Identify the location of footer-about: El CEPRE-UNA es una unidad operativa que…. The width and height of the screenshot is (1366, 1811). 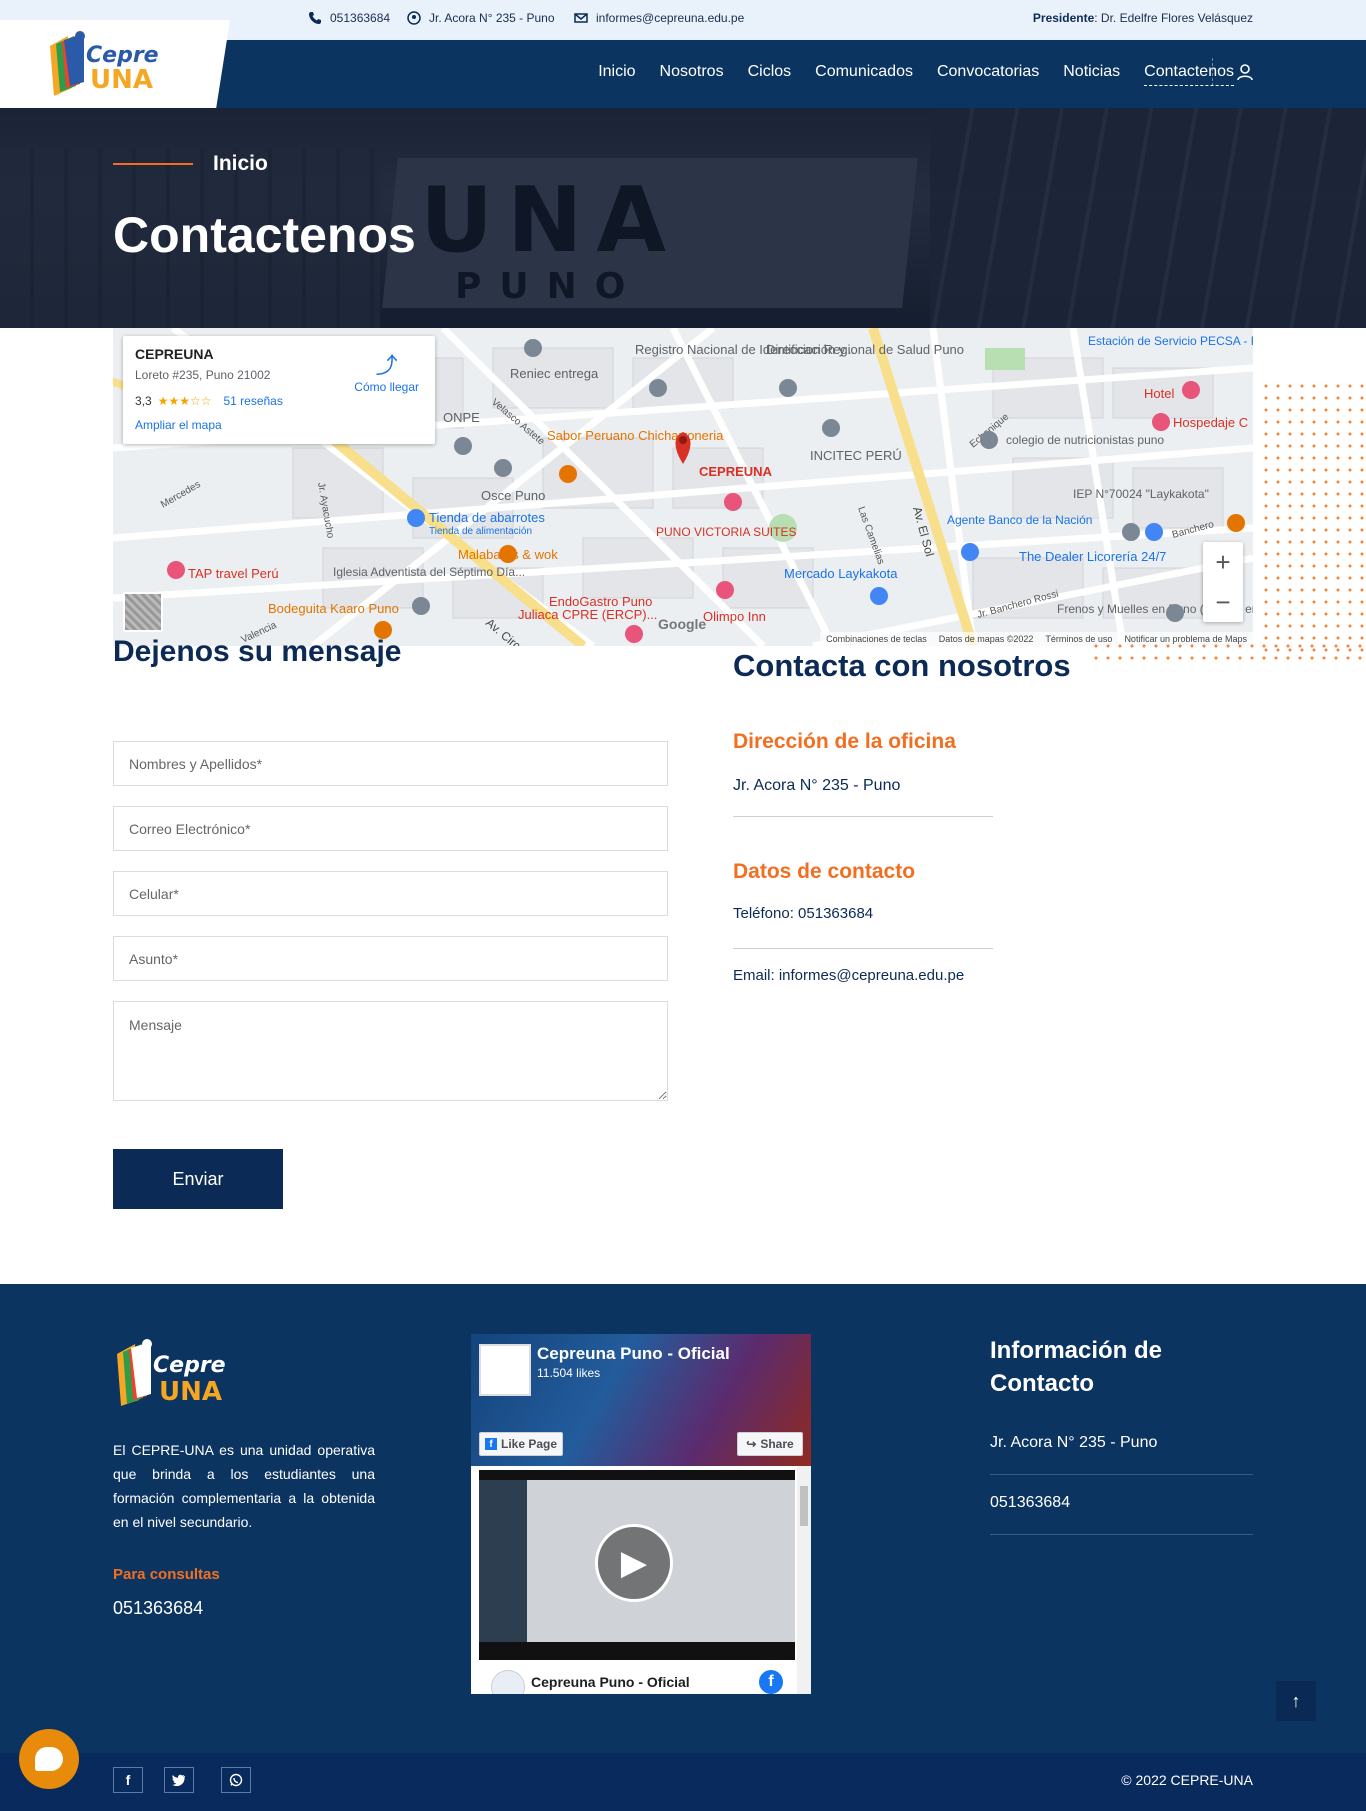
(244, 1486).